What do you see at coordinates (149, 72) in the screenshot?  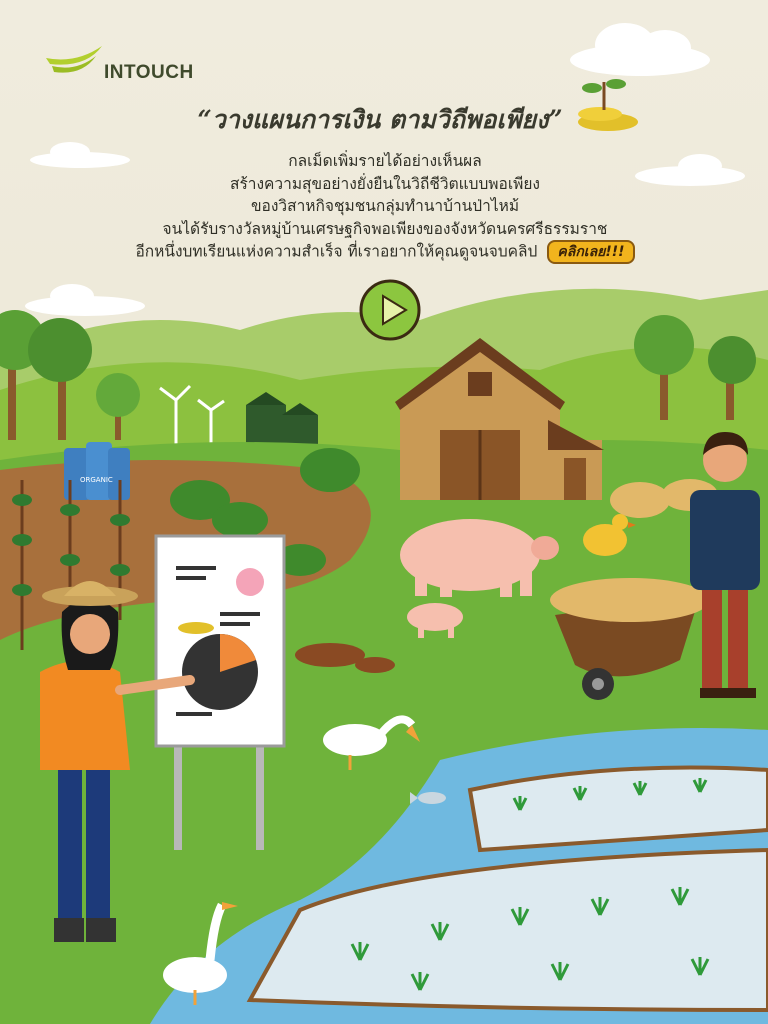 I see `brand-name: INTOUCH` at bounding box center [149, 72].